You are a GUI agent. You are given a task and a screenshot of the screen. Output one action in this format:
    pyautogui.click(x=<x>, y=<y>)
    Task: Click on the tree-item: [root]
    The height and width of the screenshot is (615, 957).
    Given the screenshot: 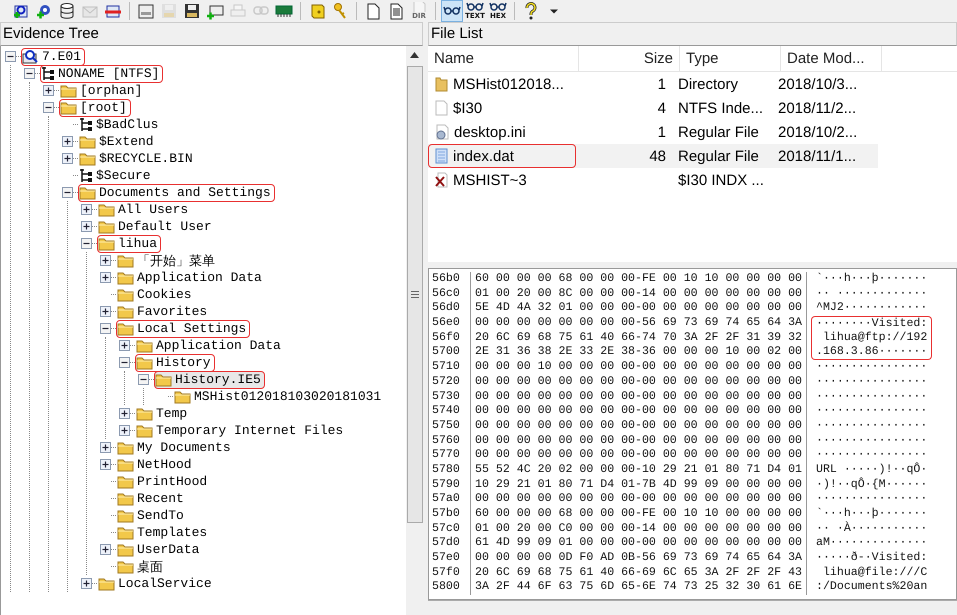 What is the action you would take?
    pyautogui.click(x=95, y=107)
    